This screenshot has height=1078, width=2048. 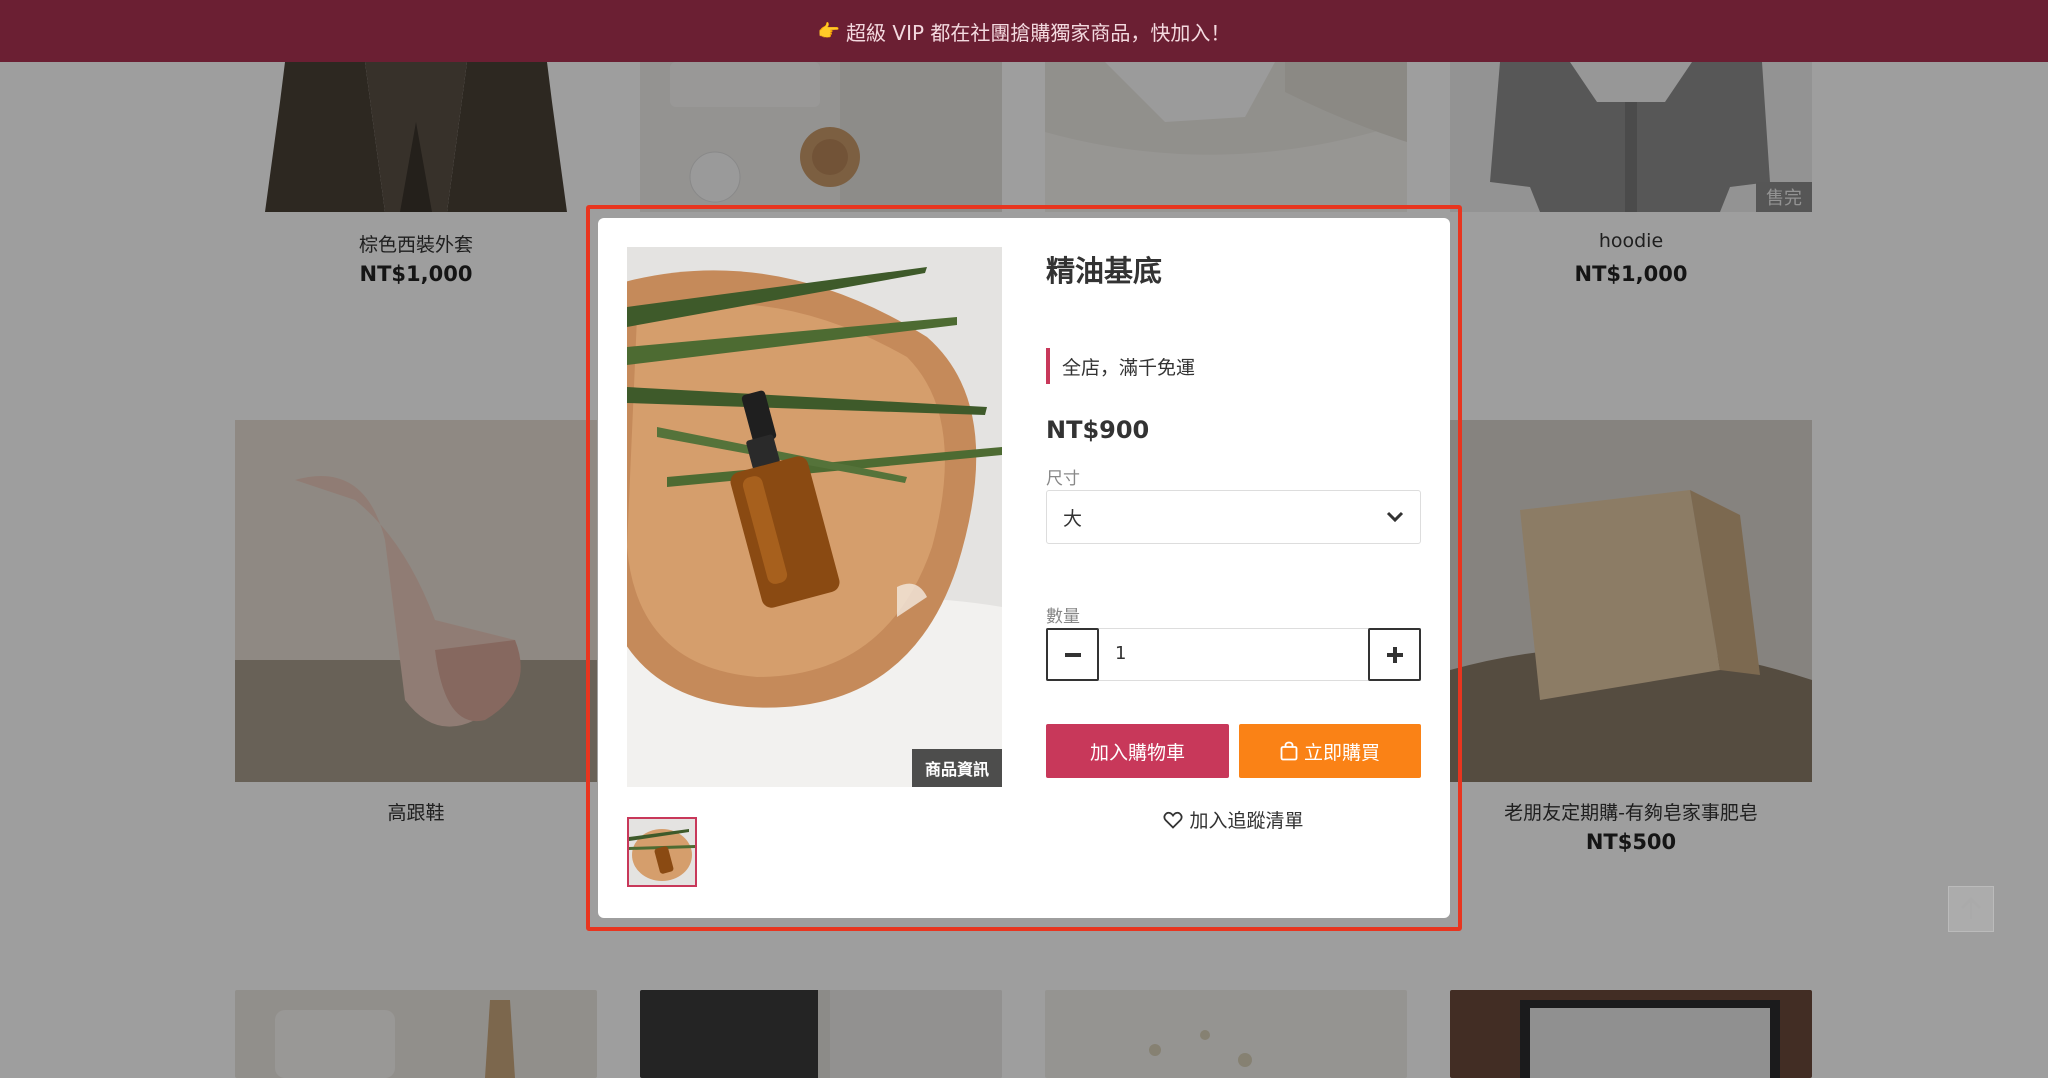 I want to click on plus-icon, so click(x=1394, y=654).